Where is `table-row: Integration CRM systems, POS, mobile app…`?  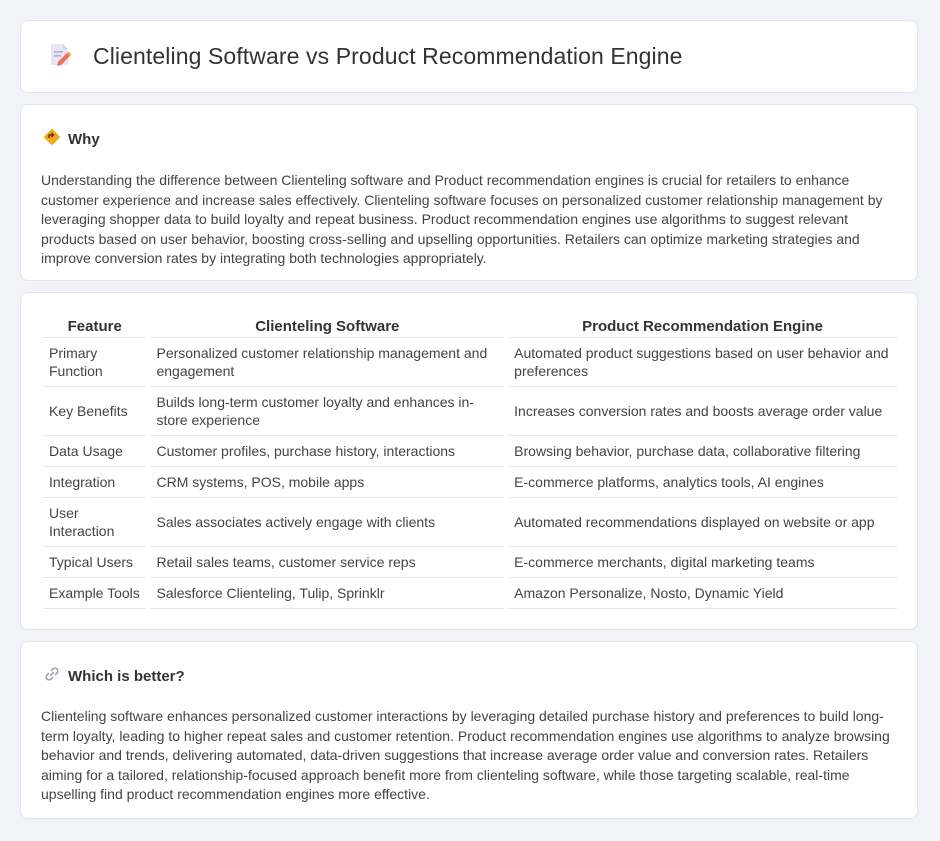 table-row: Integration CRM systems, POS, mobile app… is located at coordinates (470, 482).